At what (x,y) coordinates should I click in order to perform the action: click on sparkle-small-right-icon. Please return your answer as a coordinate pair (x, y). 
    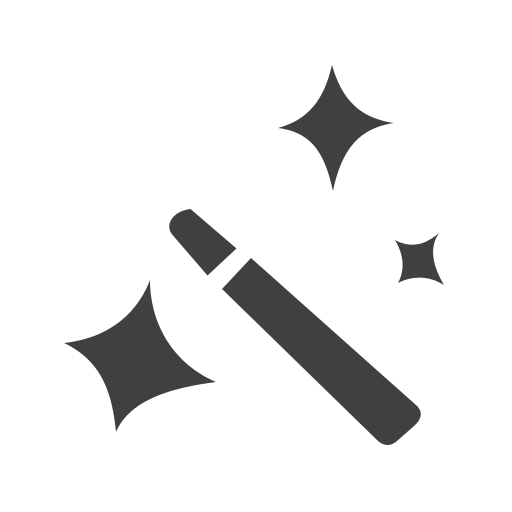
    Looking at the image, I should click on (419, 259).